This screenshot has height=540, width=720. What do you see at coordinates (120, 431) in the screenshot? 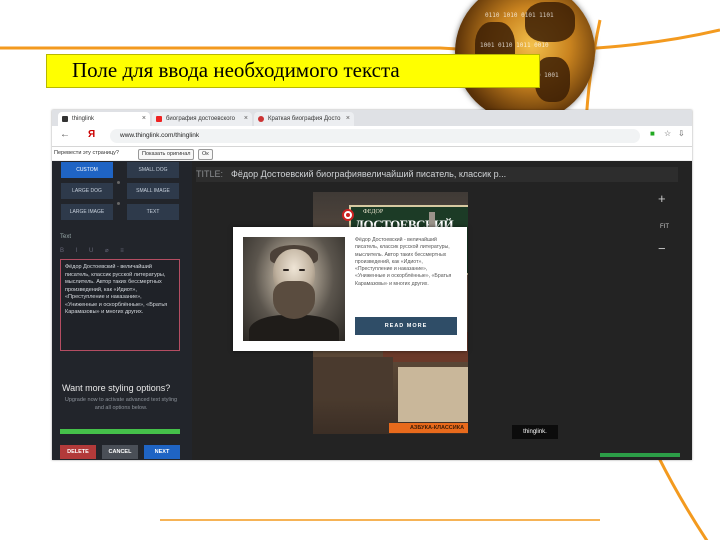
I see `upgrade-button` at bounding box center [120, 431].